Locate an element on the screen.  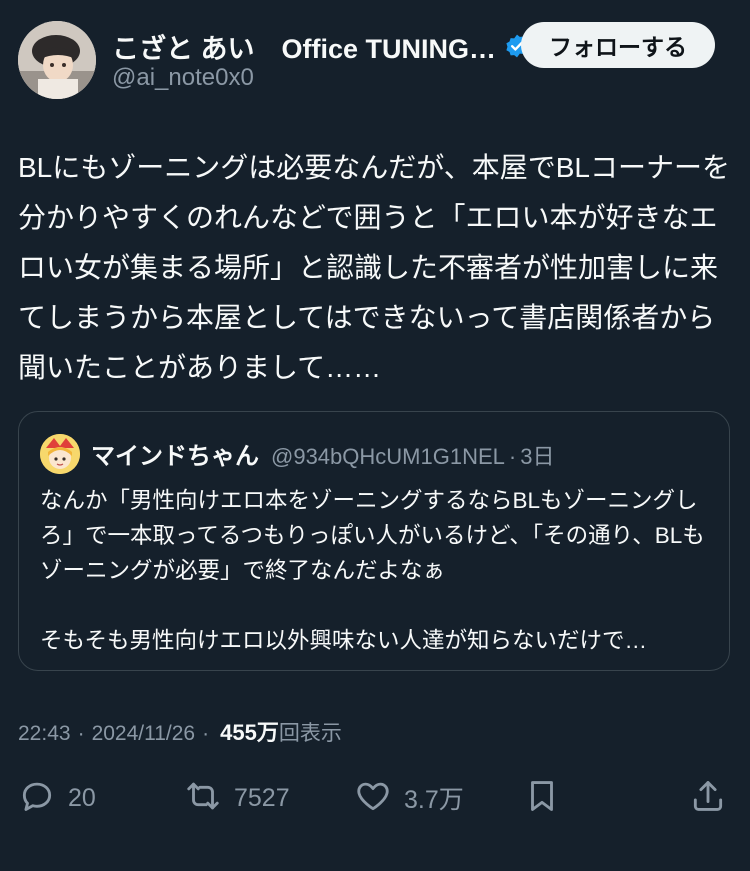
tweet-date: 2024/11/26 is located at coordinates (144, 734).